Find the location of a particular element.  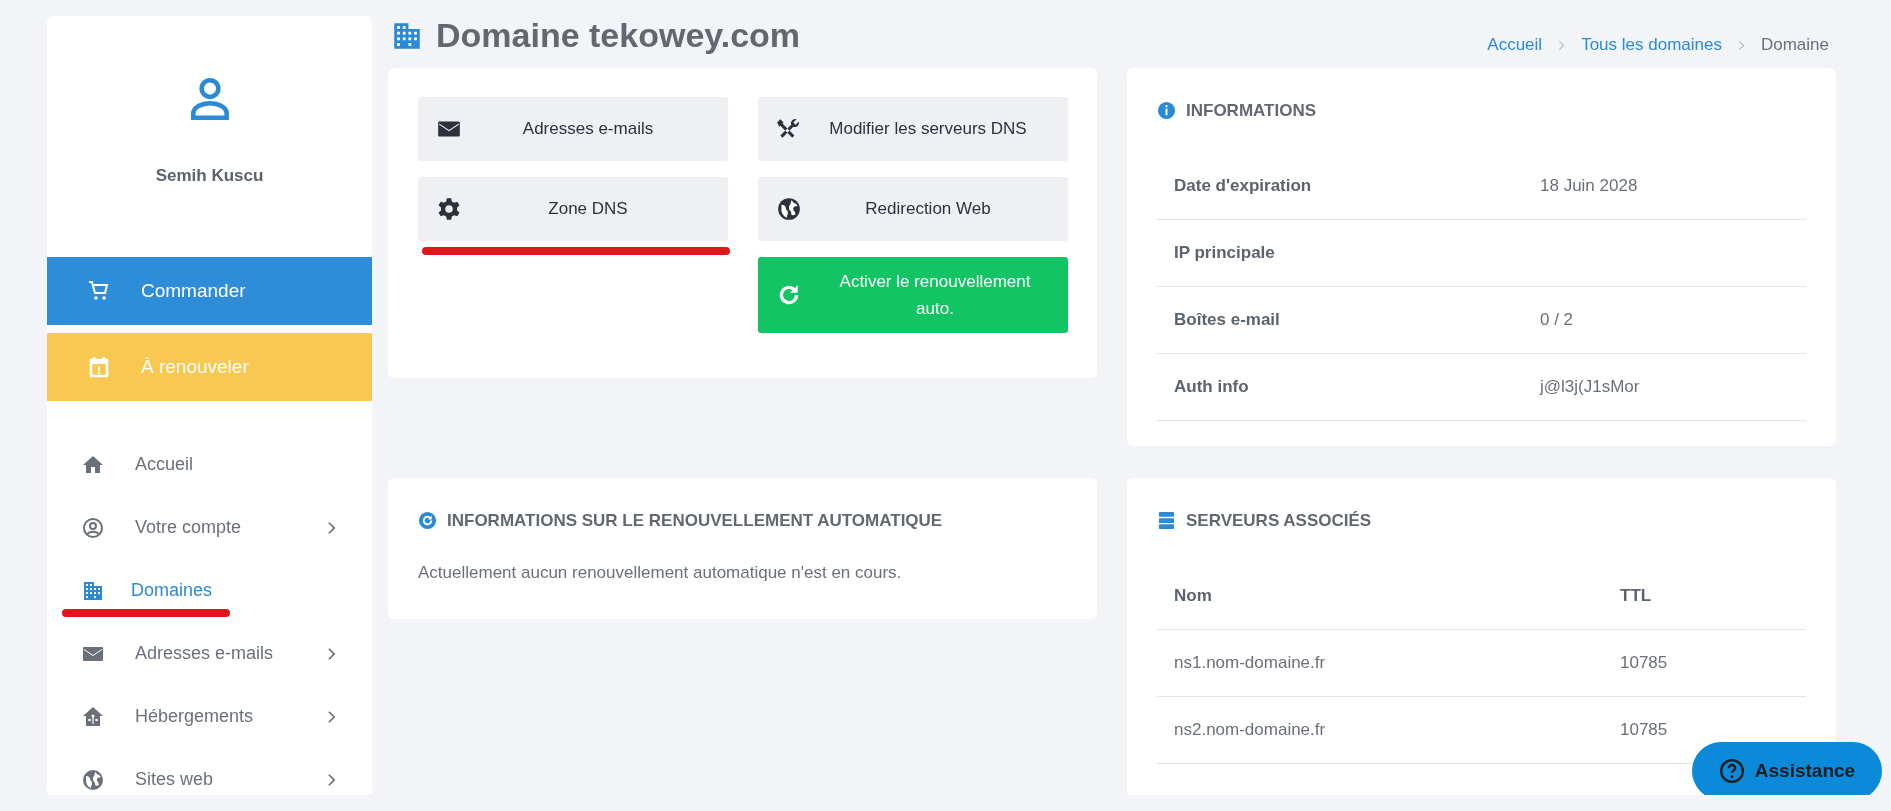

info-label: Boîtes e-mail is located at coordinates (1227, 320).